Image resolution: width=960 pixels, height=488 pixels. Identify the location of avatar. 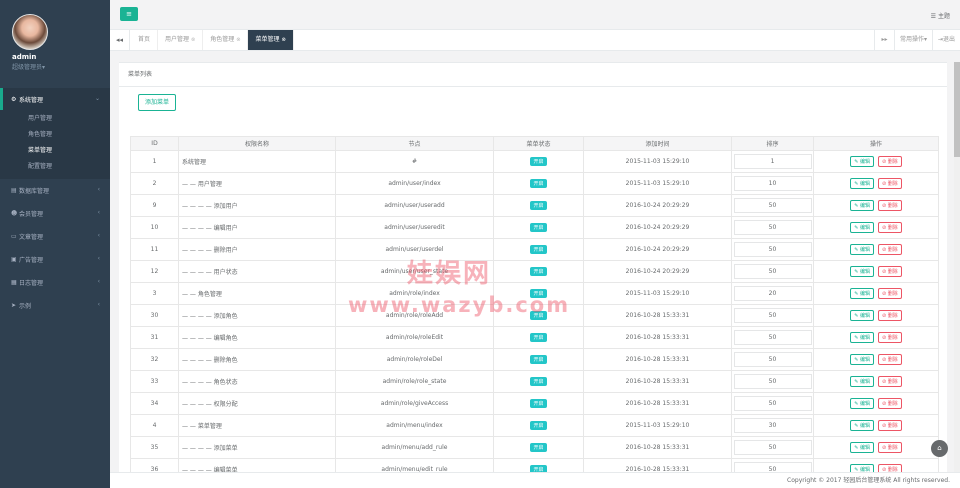
(30, 32).